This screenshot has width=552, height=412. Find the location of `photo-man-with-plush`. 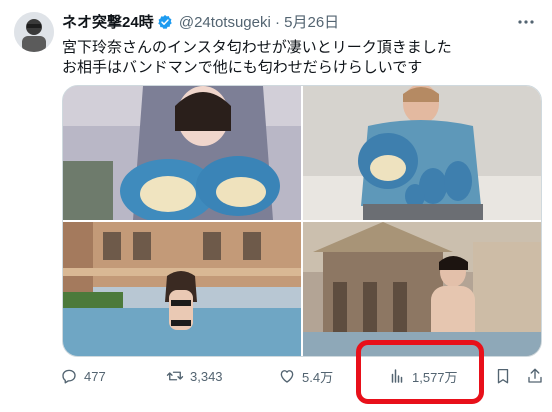

photo-man-with-plush is located at coordinates (422, 153).